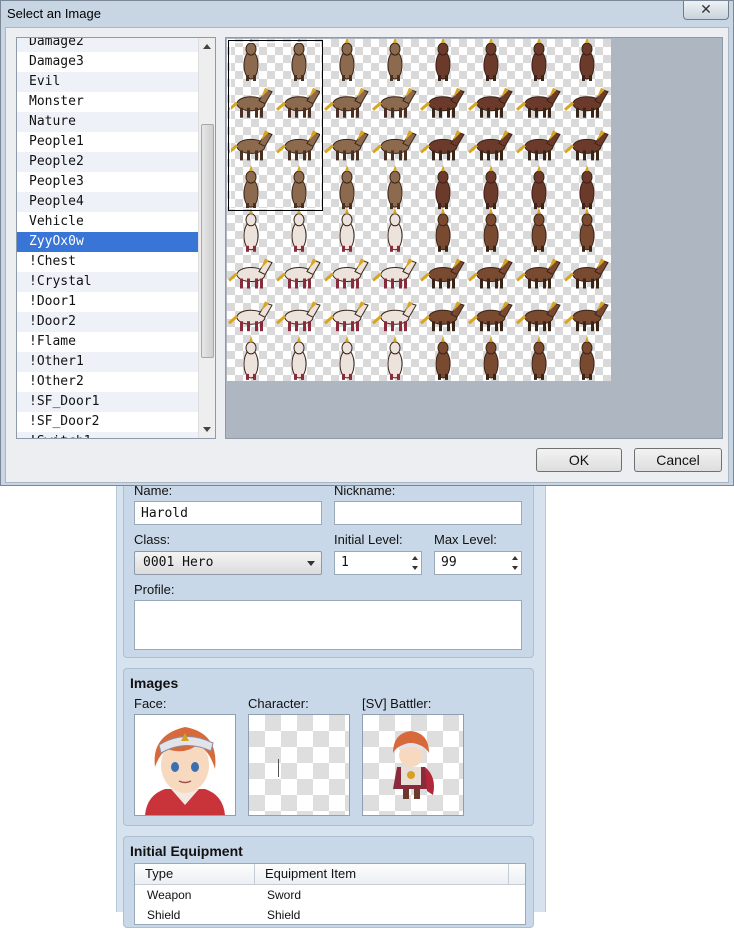 The image size is (734, 938). What do you see at coordinates (207, 429) in the screenshot?
I see `scroll-down-icon` at bounding box center [207, 429].